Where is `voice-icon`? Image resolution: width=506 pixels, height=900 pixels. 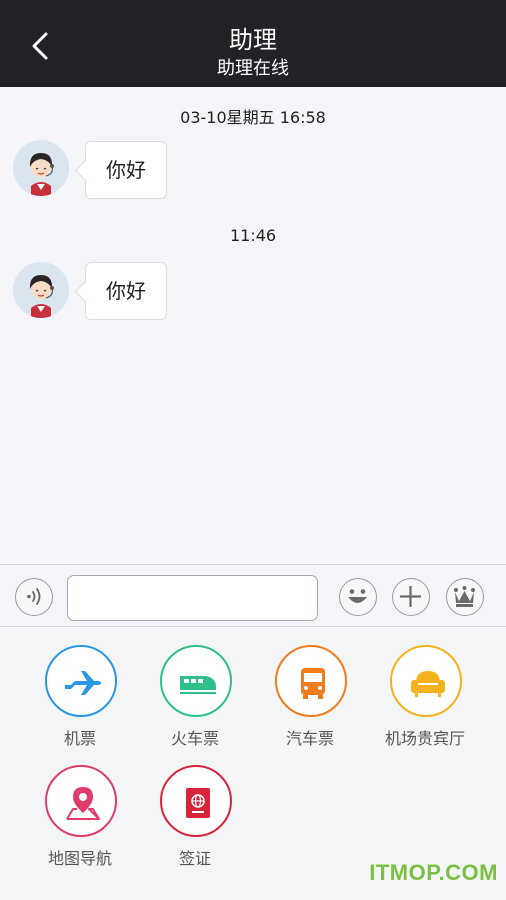
voice-icon is located at coordinates (34, 596).